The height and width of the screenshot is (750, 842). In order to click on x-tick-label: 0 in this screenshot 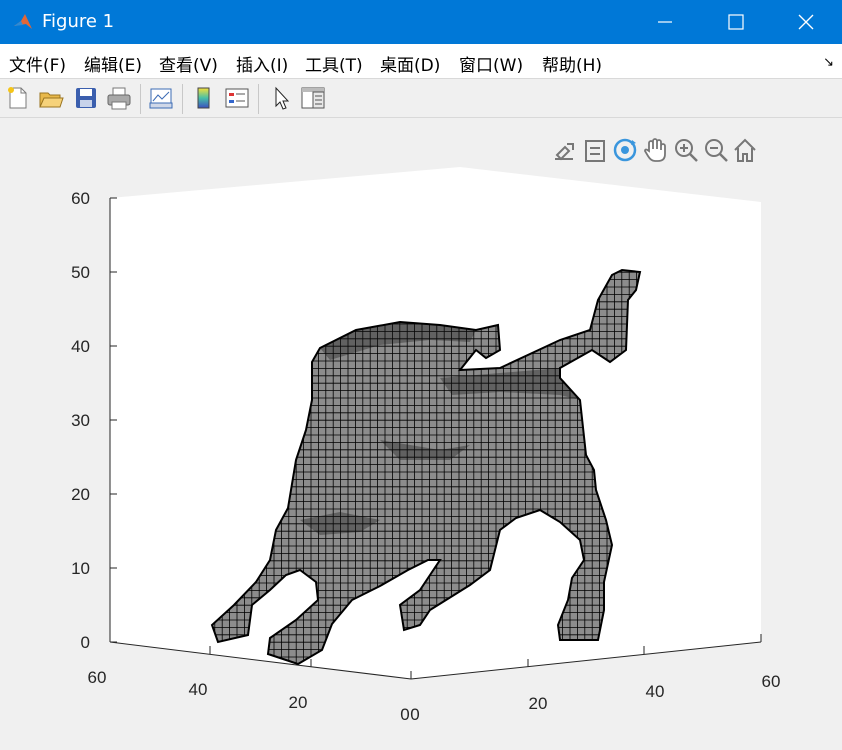, I will do `click(414, 714)`.